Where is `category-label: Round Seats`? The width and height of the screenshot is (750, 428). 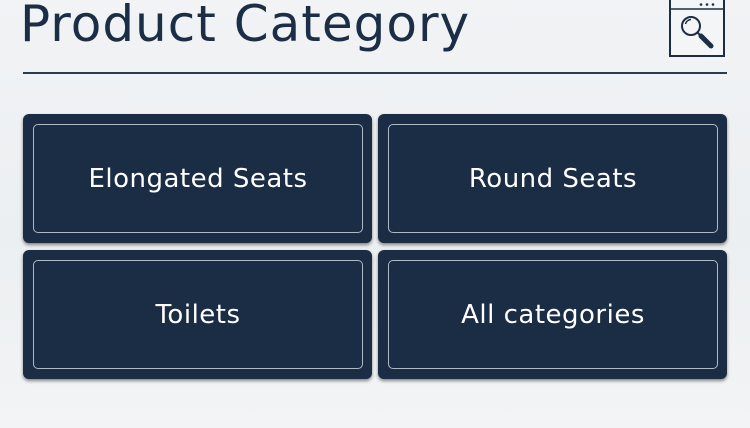 category-label: Round Seats is located at coordinates (553, 178).